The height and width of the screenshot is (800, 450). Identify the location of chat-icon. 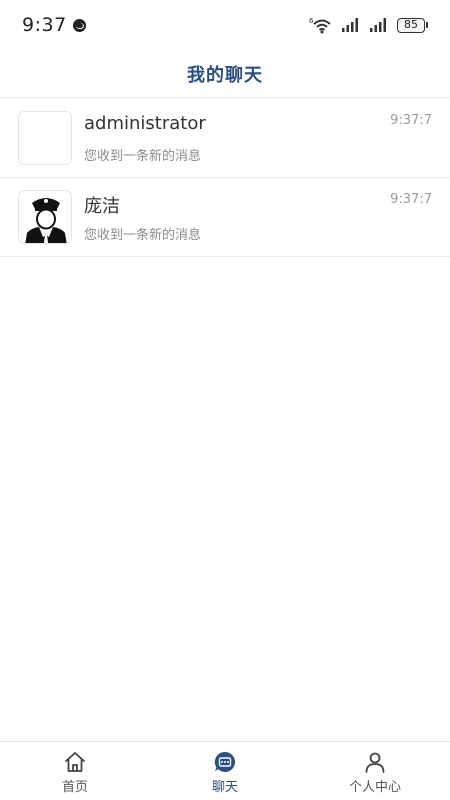
(225, 761).